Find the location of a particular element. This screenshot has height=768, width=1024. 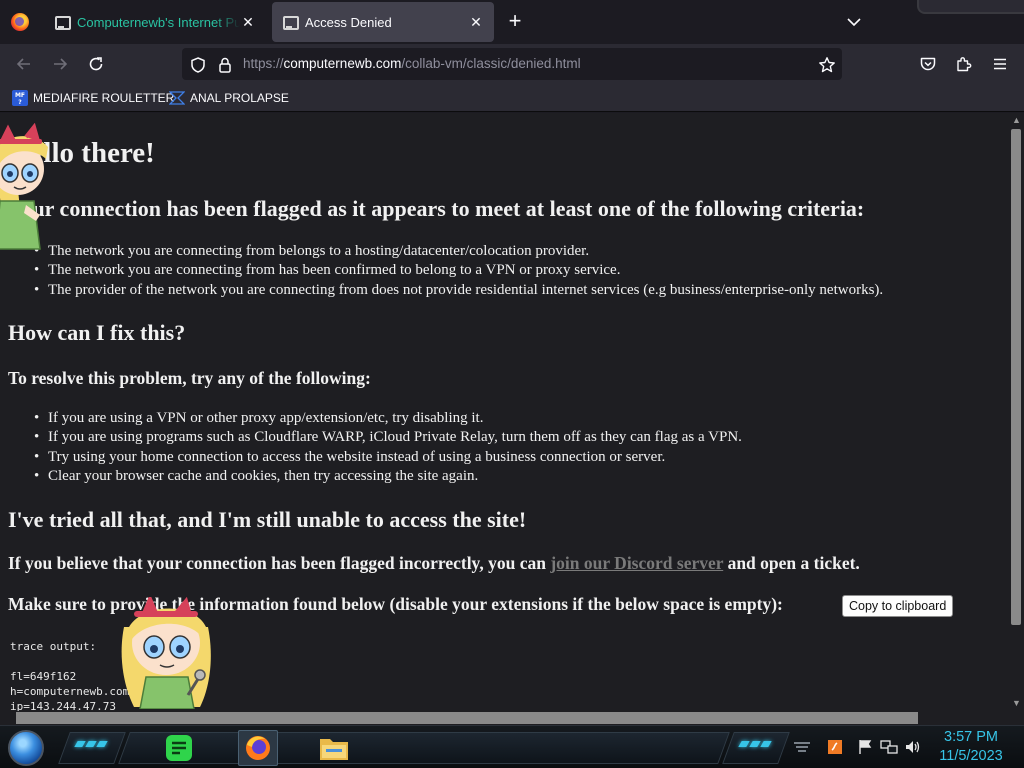

bookmark-mediafire: MF ? MEDIAFIRE ROULETTER is located at coordinates (93, 98).